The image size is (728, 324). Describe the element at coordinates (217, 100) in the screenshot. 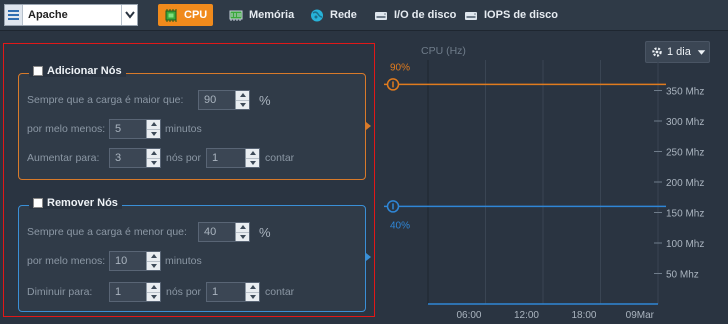

I see `add-load-value: 90` at that location.